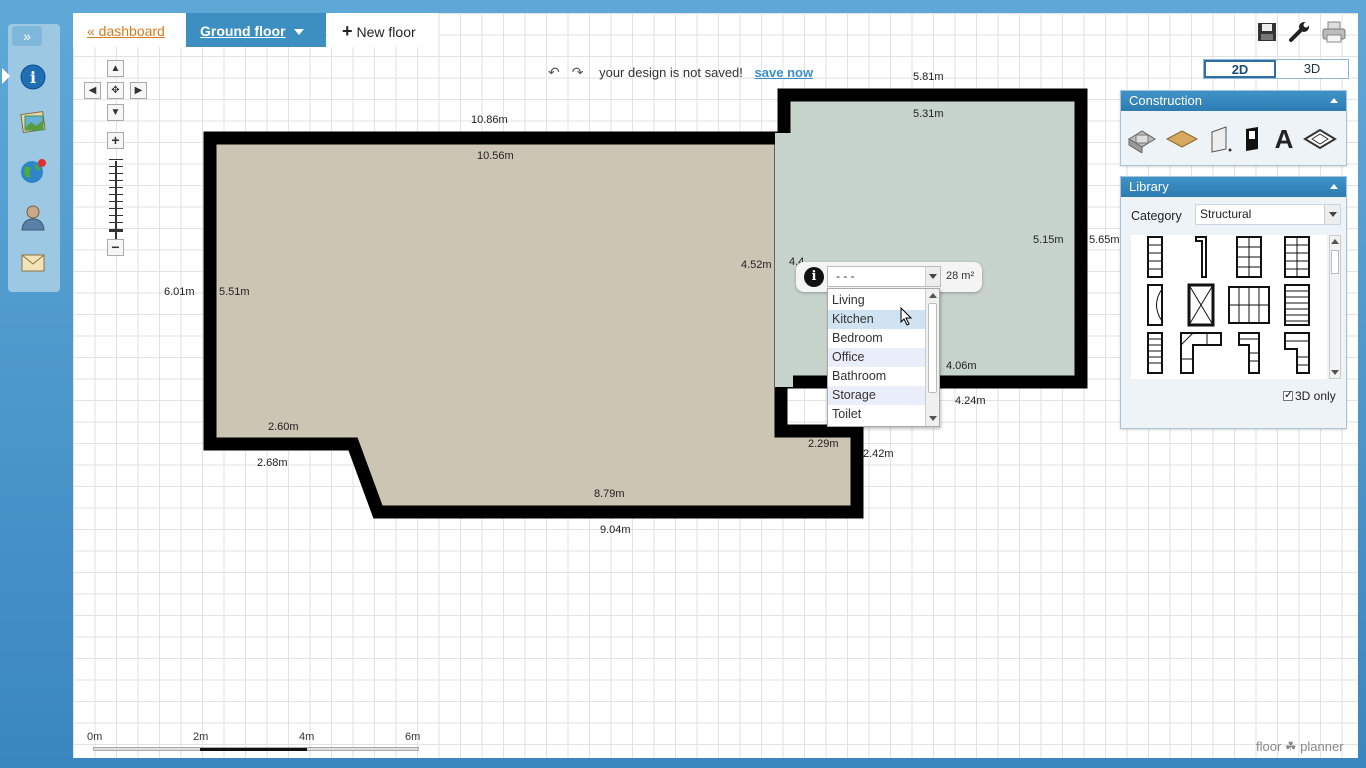 This screenshot has width=1366, height=768. I want to click on mail-icon, so click(33, 263).